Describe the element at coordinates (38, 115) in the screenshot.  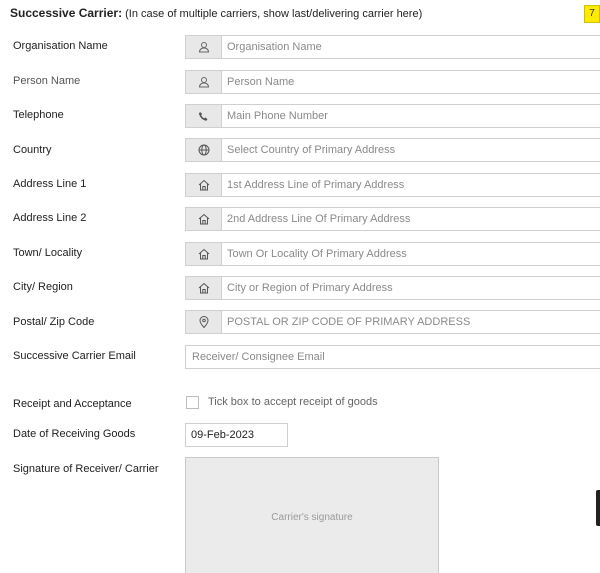
I see `telephone-label: Telephone` at that location.